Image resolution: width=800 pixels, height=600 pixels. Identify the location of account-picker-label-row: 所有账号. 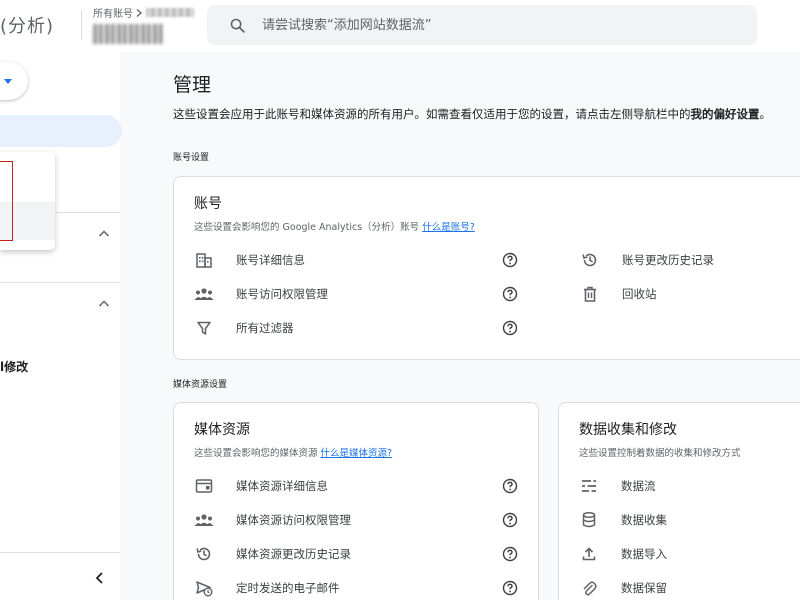
(148, 12).